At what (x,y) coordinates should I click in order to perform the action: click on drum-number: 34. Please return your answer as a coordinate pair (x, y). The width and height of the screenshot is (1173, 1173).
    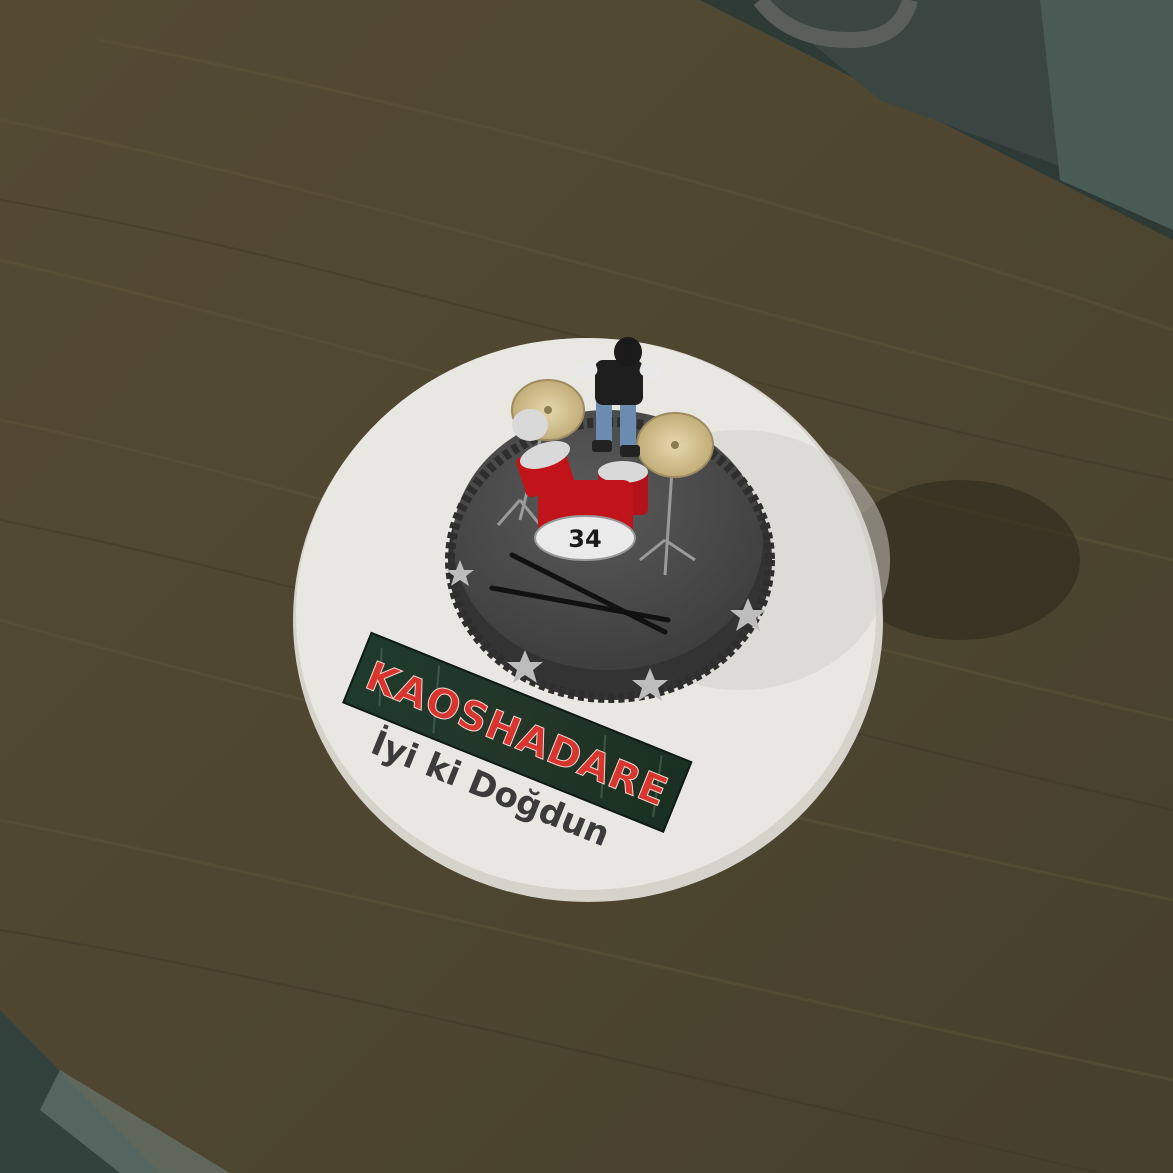
    Looking at the image, I should click on (584, 539).